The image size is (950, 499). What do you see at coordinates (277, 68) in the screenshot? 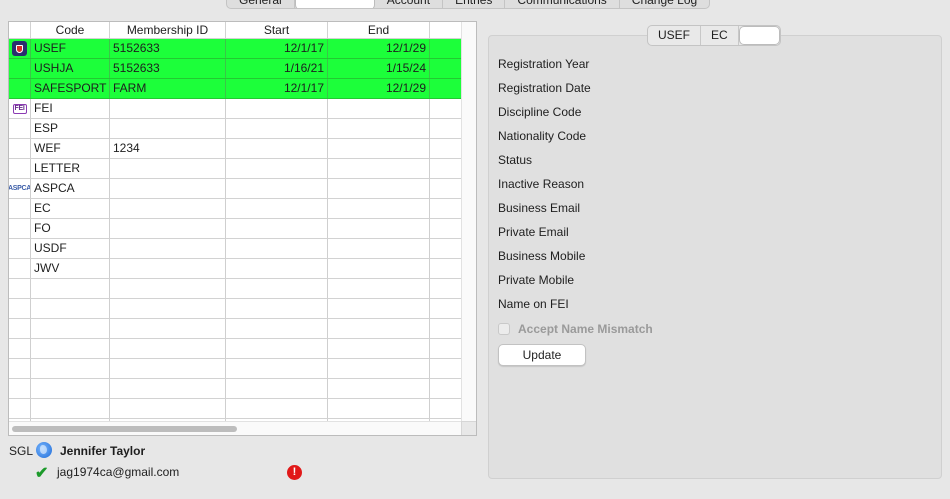
I see `cell-start: 1/16/21` at bounding box center [277, 68].